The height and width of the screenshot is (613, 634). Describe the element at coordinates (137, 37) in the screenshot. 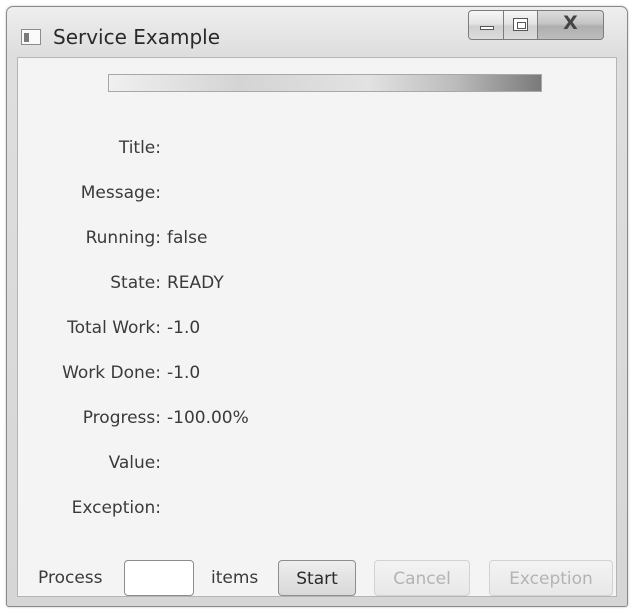

I see `window-title: Service Example` at that location.